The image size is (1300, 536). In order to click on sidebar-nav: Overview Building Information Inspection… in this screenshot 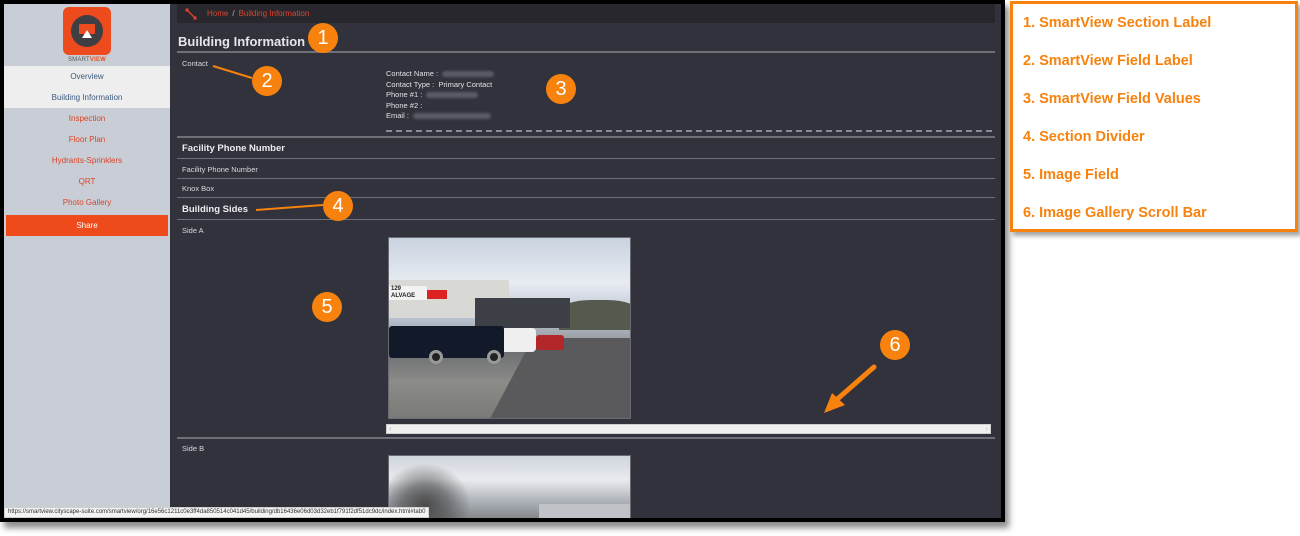, I will do `click(87, 139)`.